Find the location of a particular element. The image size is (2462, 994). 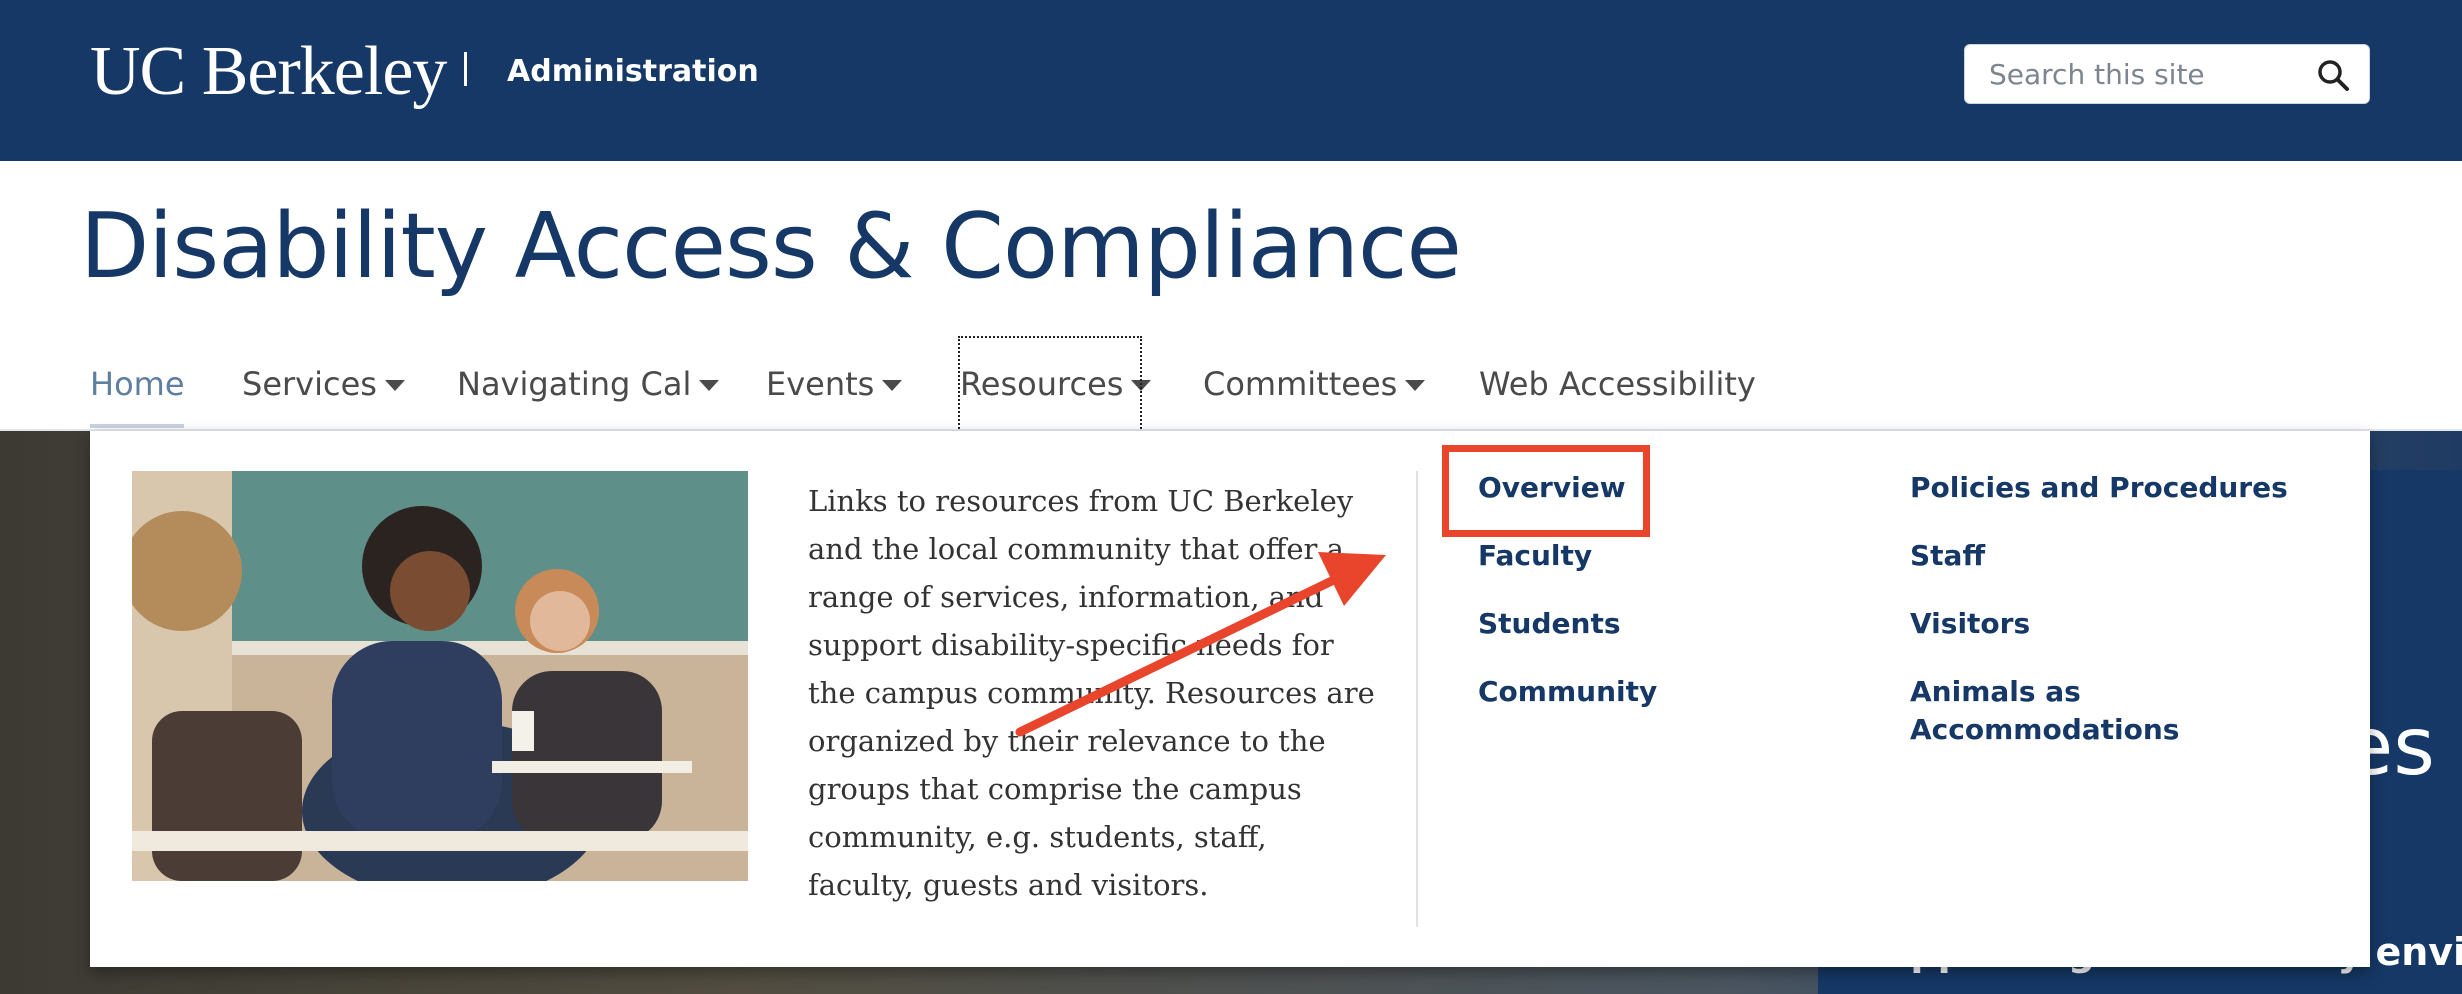

site-title: Disability Access & Compliance is located at coordinates (771, 247).